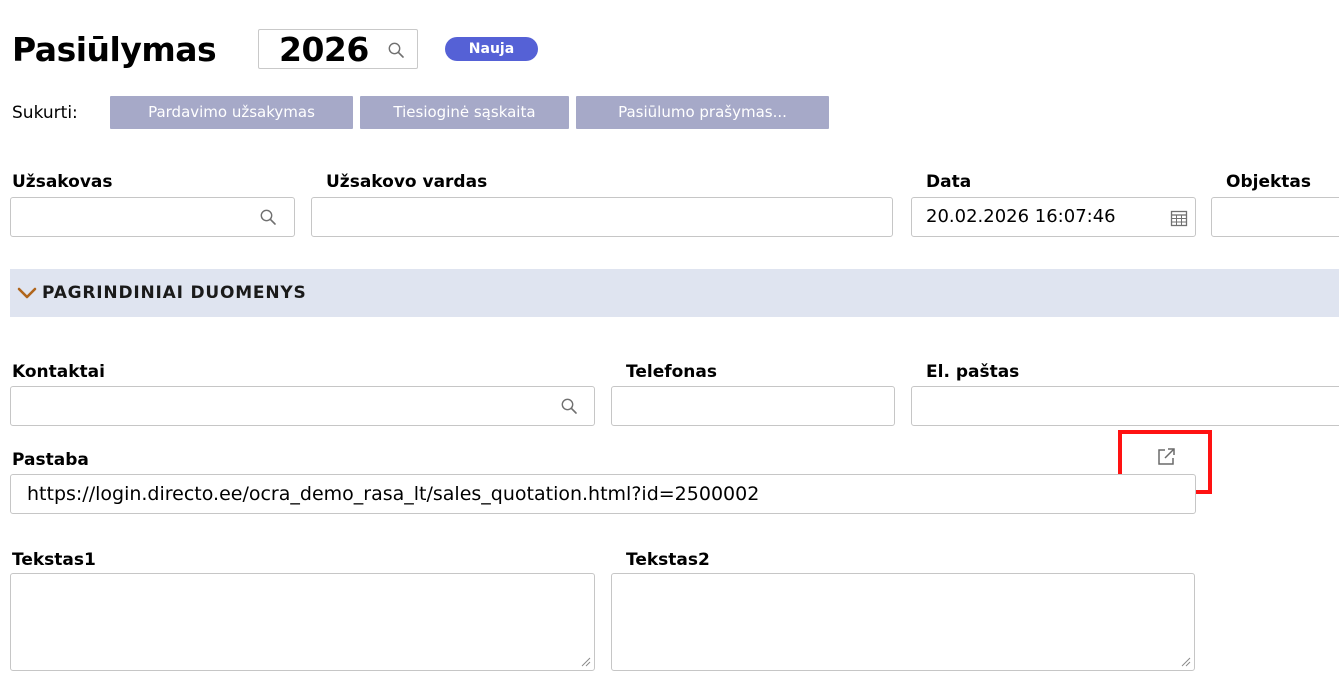  I want to click on date-value: 20.02.2026 16:07:46, so click(1021, 216).